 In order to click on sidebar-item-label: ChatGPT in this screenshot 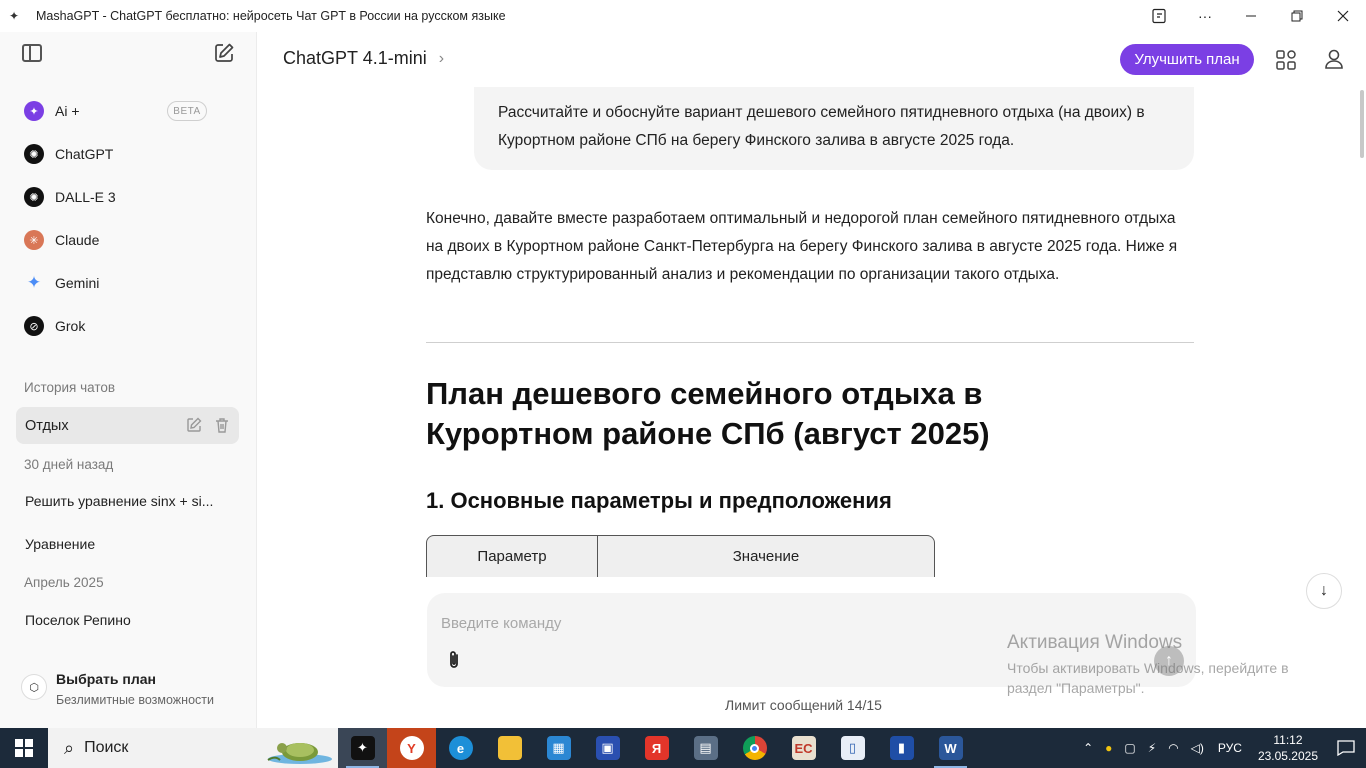, I will do `click(84, 154)`.